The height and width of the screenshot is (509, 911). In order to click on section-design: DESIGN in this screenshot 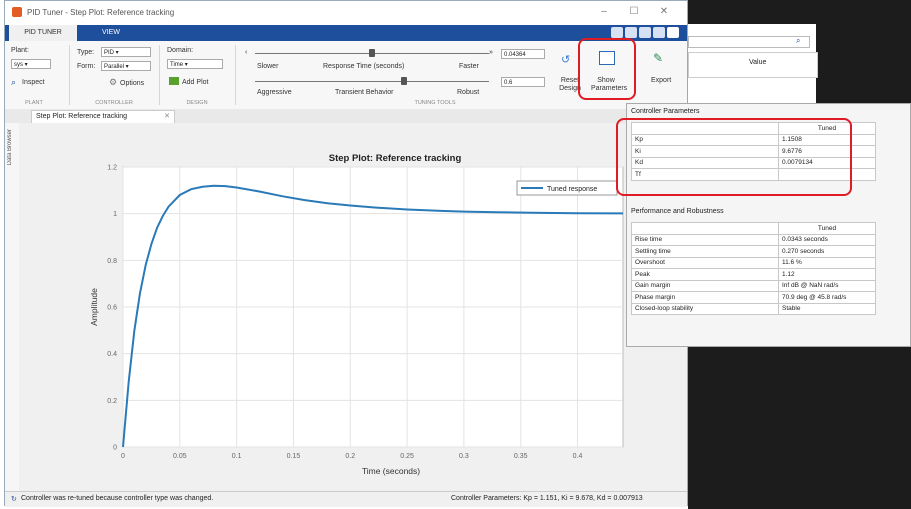, I will do `click(197, 103)`.